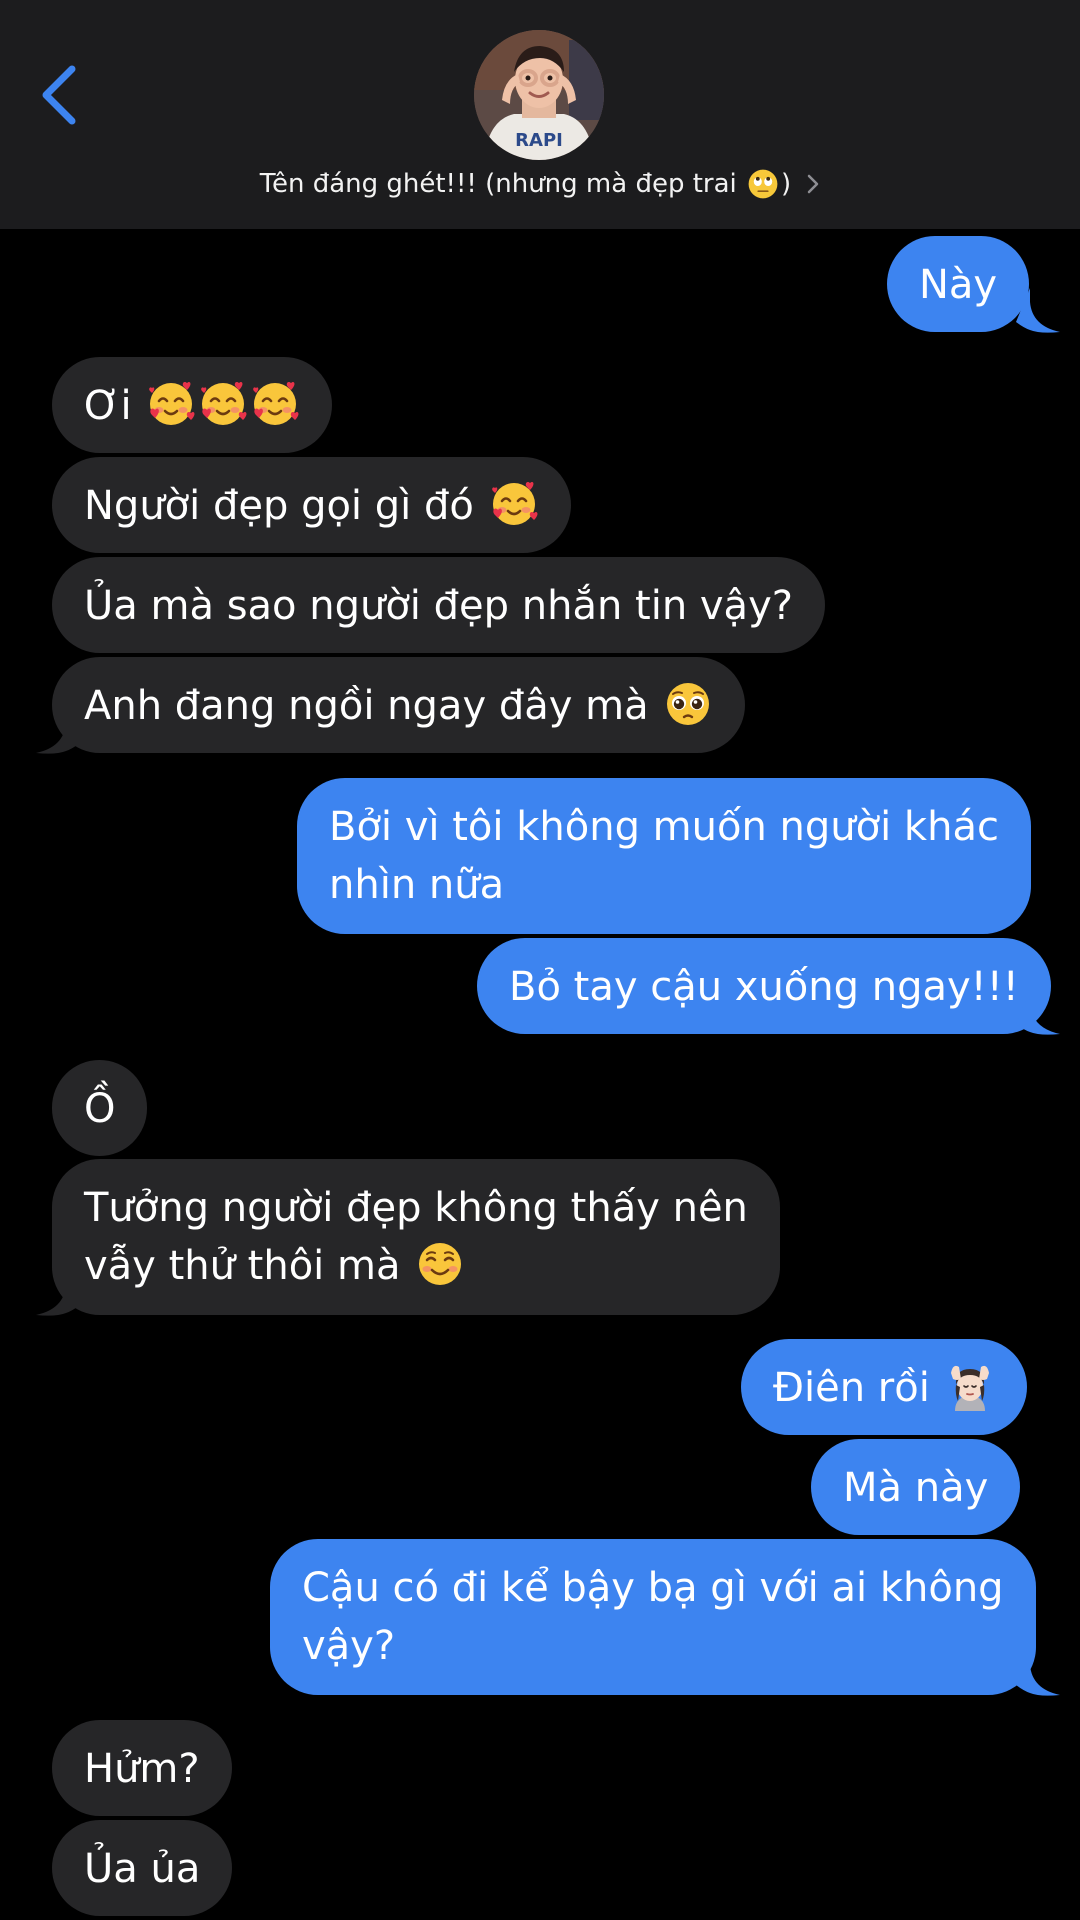 The width and height of the screenshot is (1080, 1920). What do you see at coordinates (417, 885) in the screenshot?
I see `message-text-line: nhìn nữa` at bounding box center [417, 885].